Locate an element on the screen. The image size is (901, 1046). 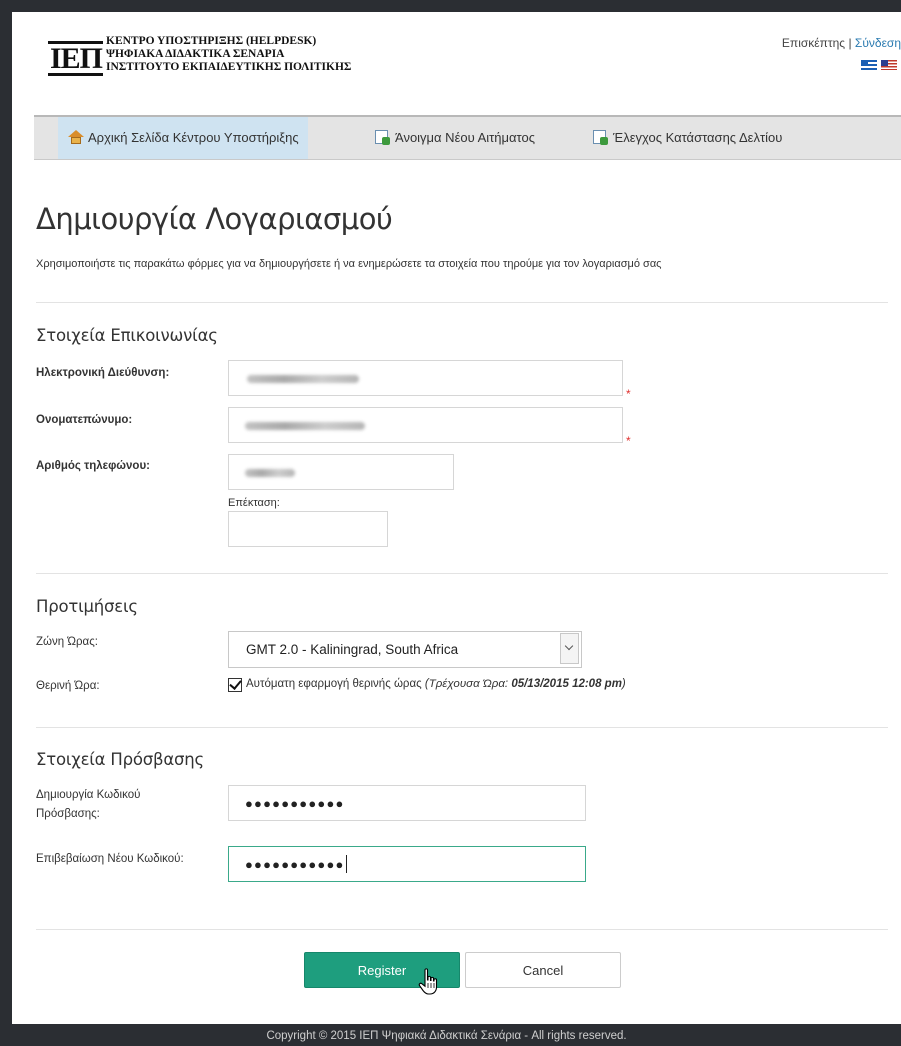
confirm-password-mask: ●●●●●●●●●●● is located at coordinates (295, 864).